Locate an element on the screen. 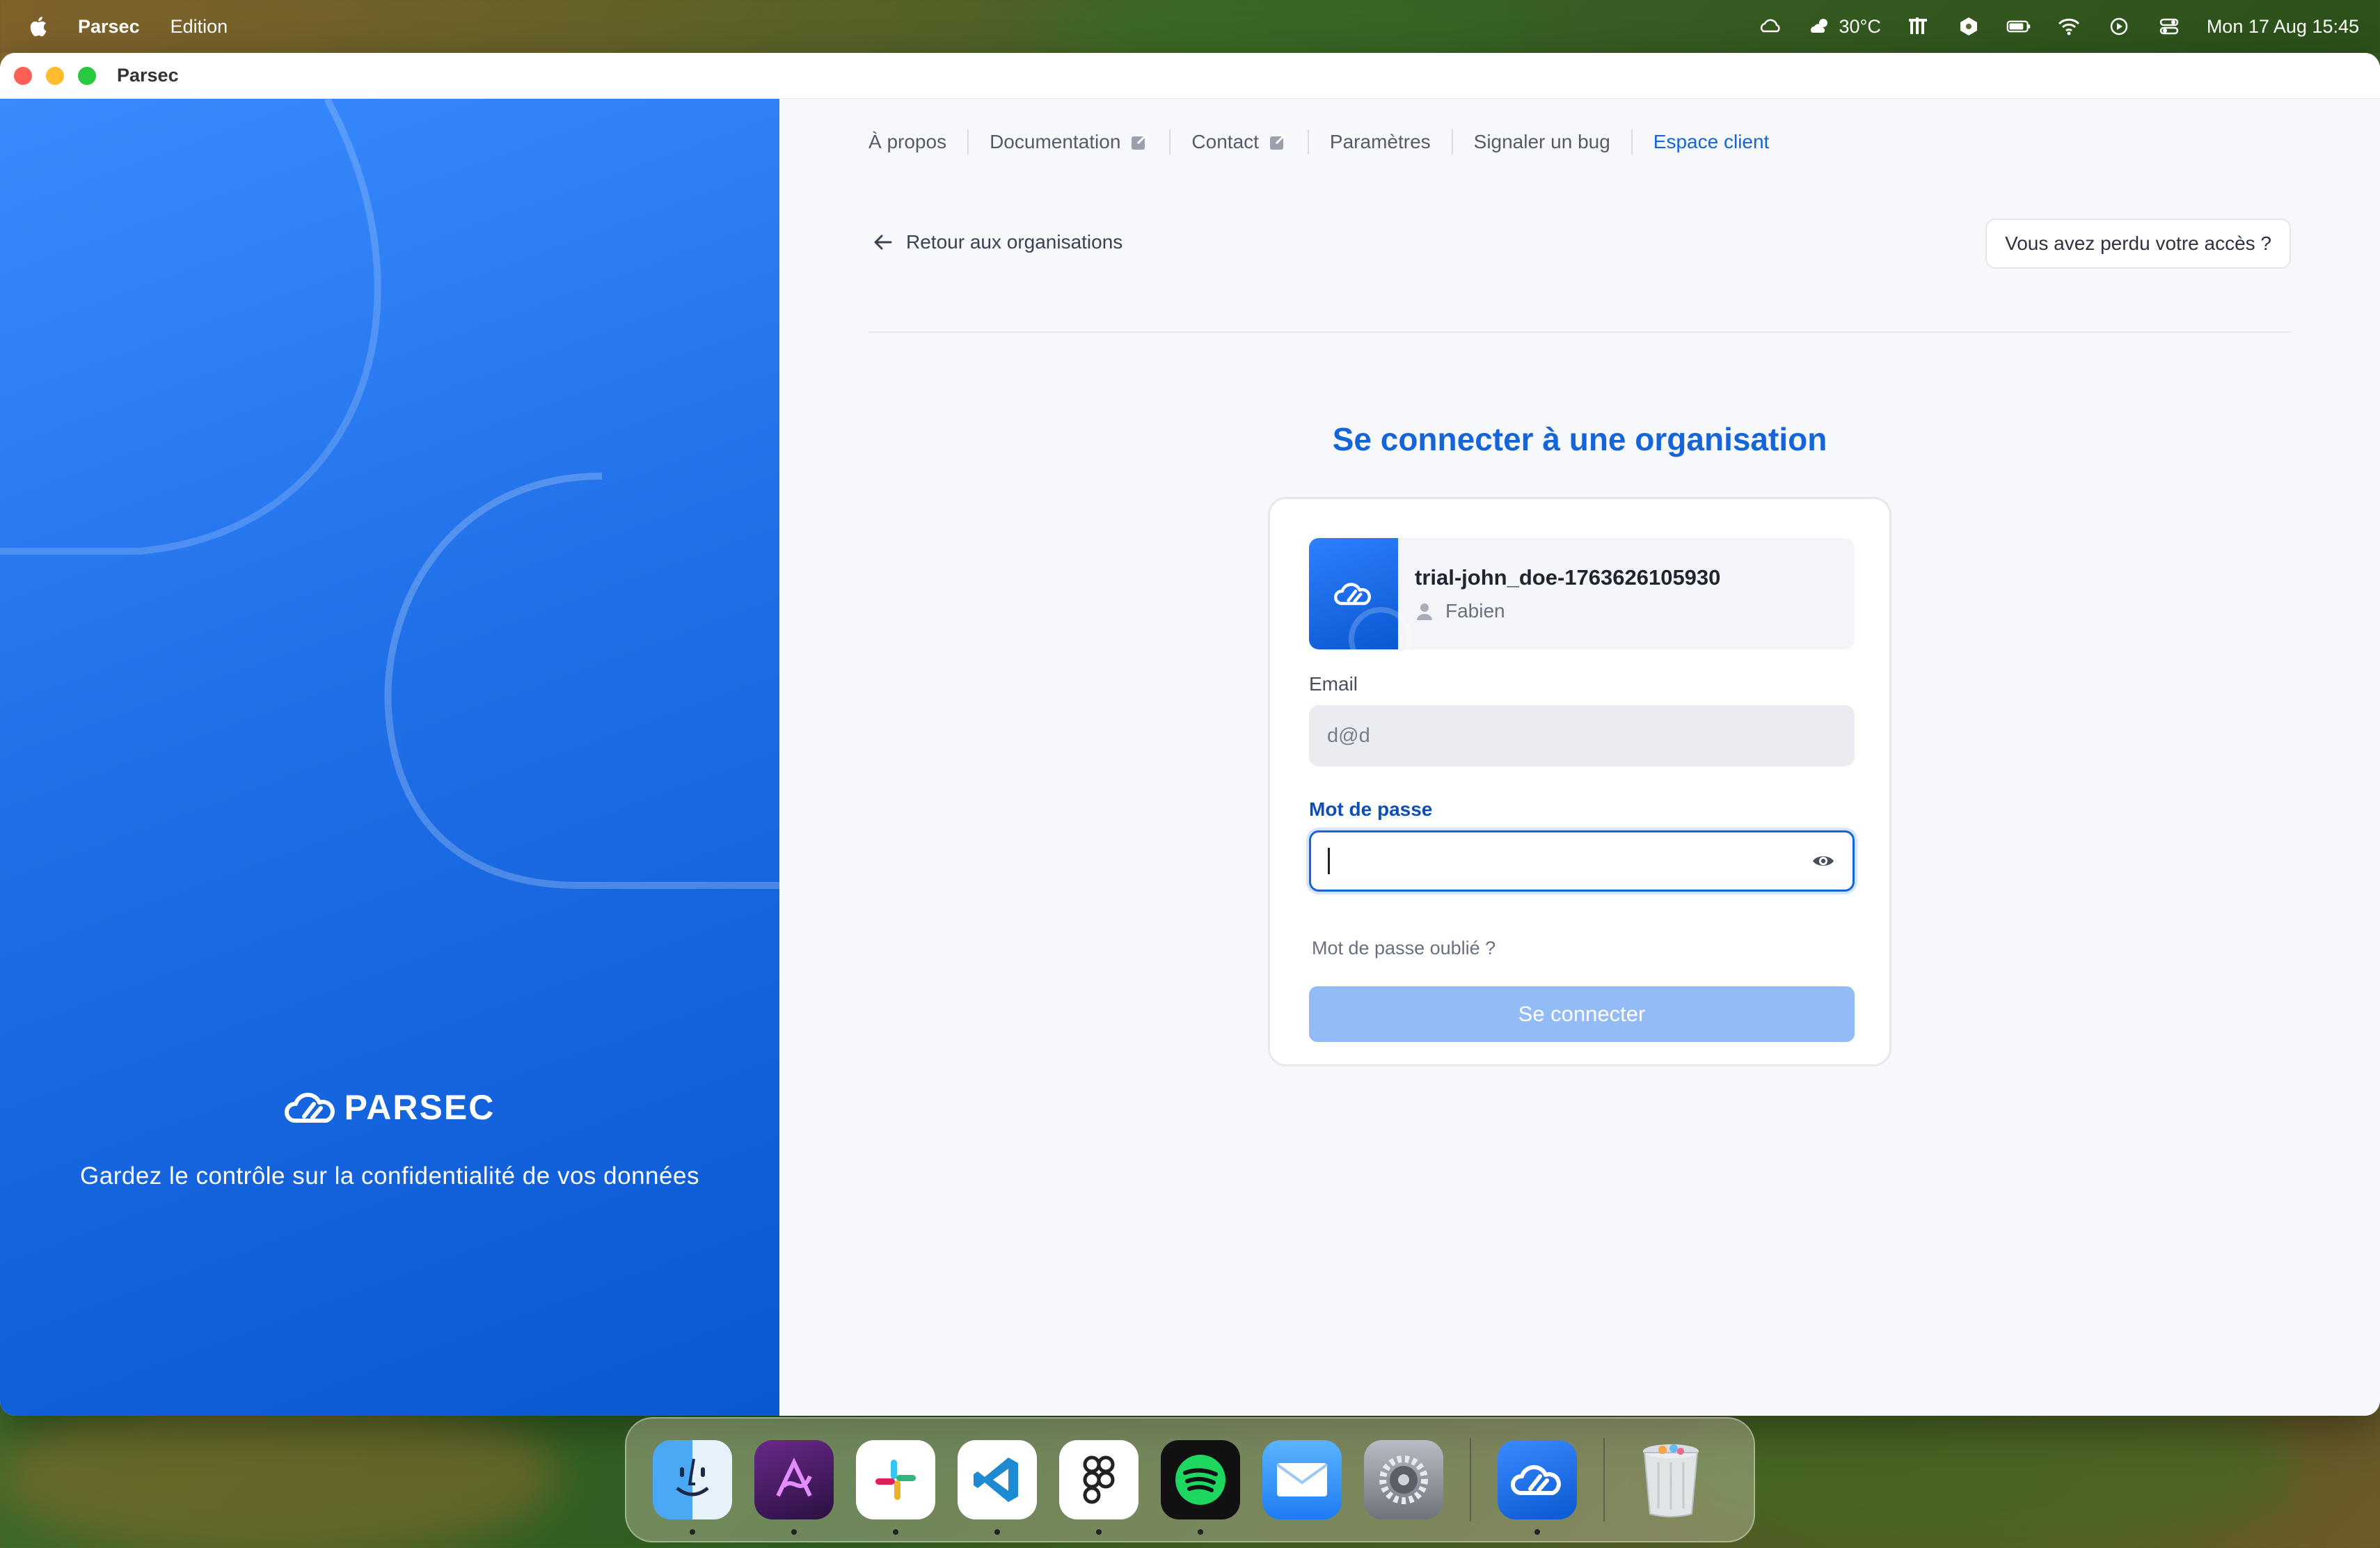 The image size is (2380, 1548). spotify-icon is located at coordinates (1200, 1487).